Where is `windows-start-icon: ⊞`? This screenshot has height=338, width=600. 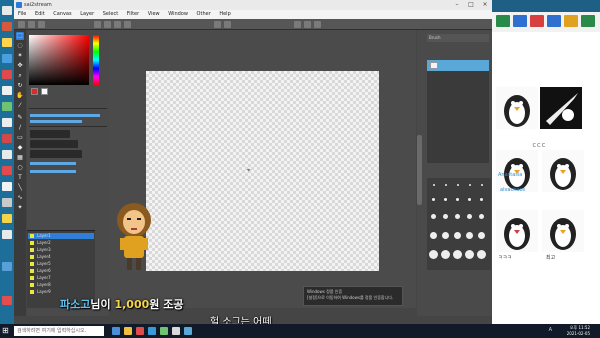
windows-start-icon: ⊞ is located at coordinates (6, 331).